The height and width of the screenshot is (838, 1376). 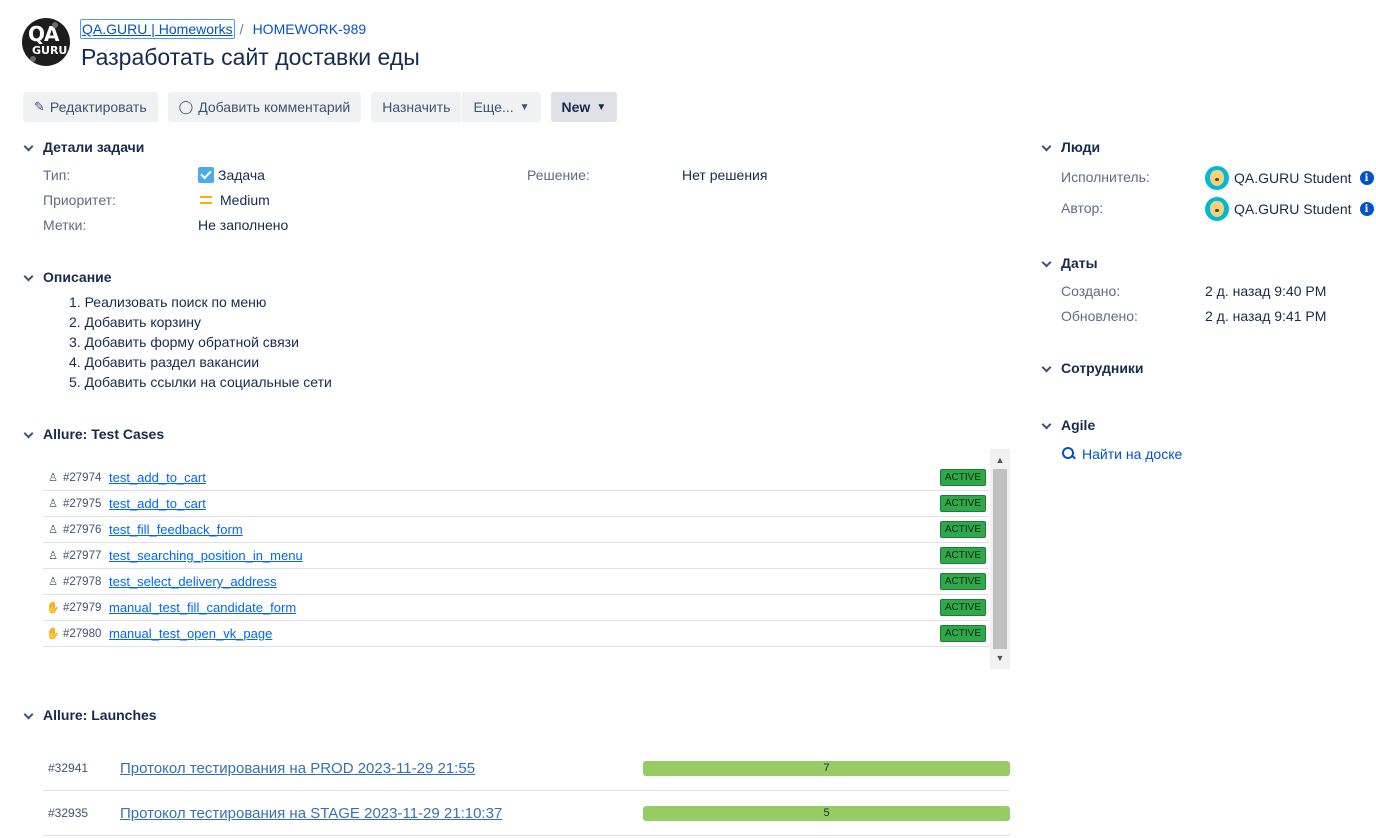 What do you see at coordinates (202, 607) in the screenshot?
I see `test-case-link: manual_test_fill_candidate_form` at bounding box center [202, 607].